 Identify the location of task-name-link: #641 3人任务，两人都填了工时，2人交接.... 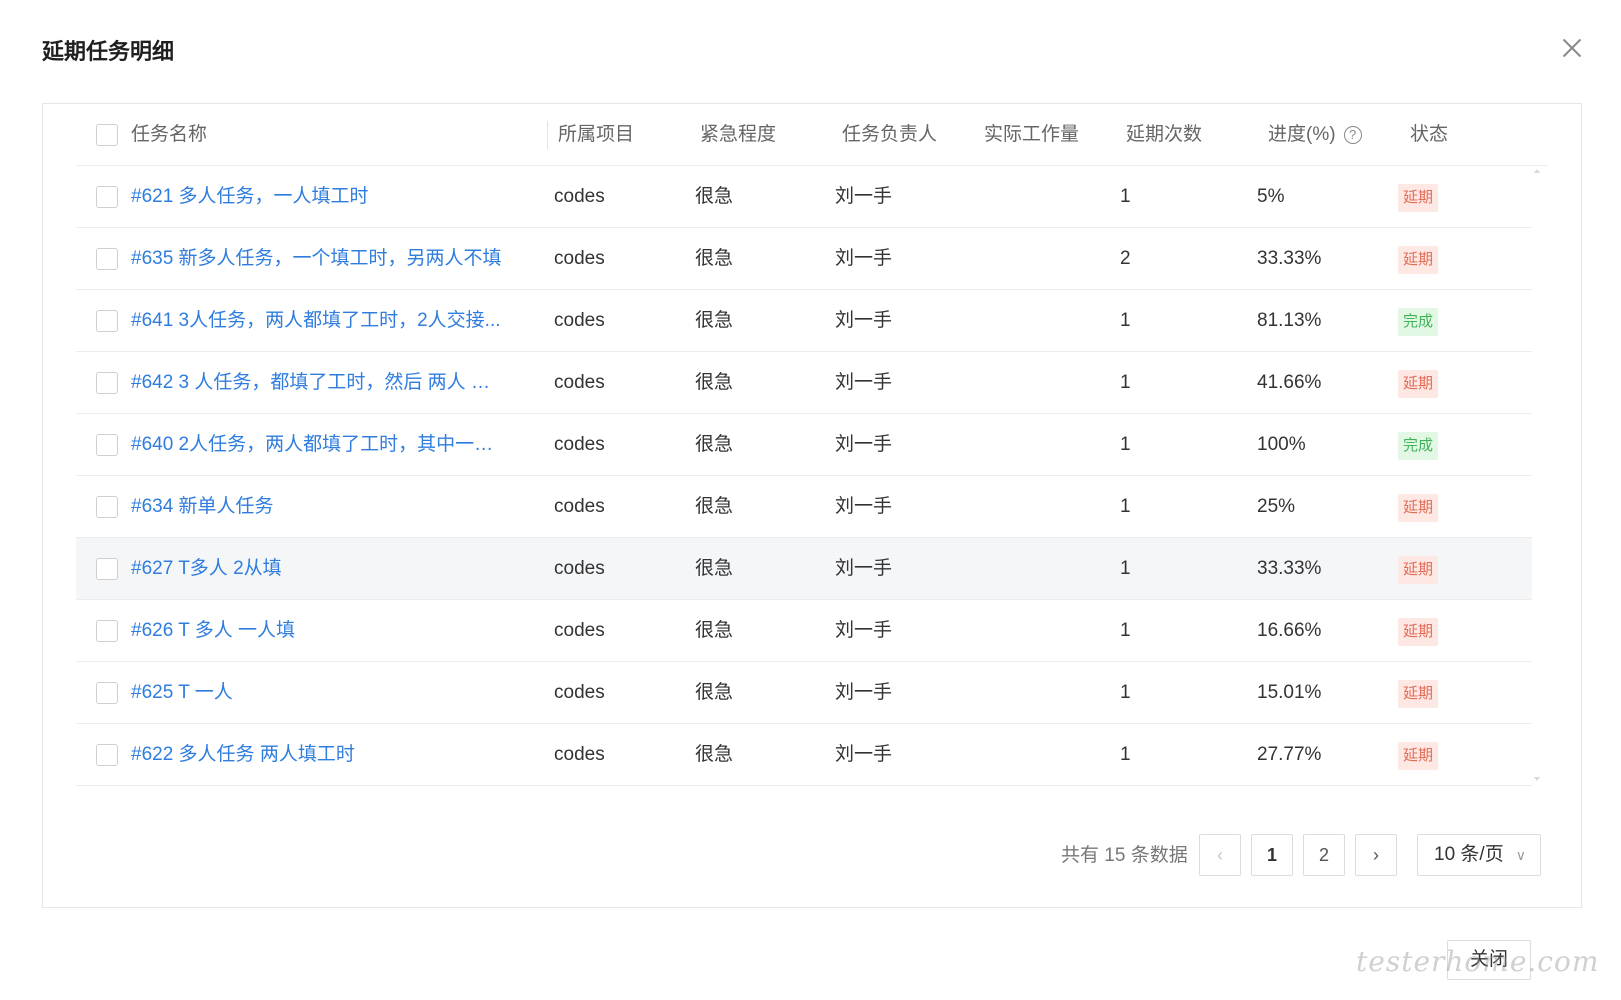
(318, 321).